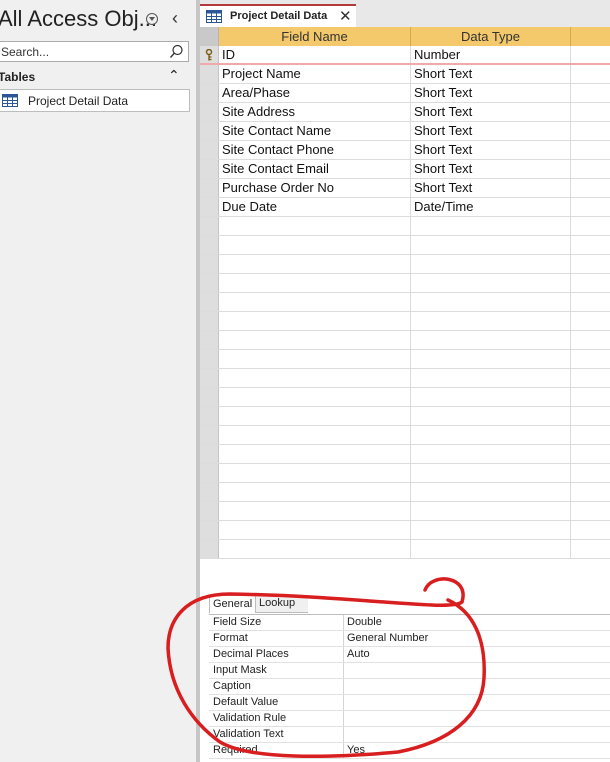 The image size is (610, 762). I want to click on field-name-cell: Project Name, so click(315, 74).